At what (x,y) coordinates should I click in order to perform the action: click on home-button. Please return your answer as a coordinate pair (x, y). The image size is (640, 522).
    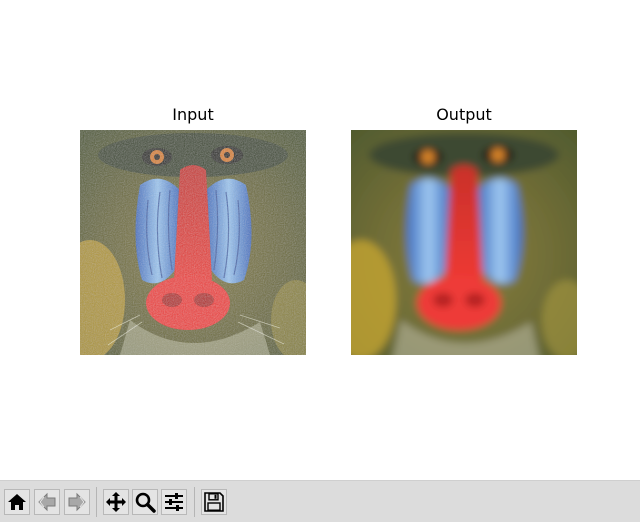
    Looking at the image, I should click on (17, 502).